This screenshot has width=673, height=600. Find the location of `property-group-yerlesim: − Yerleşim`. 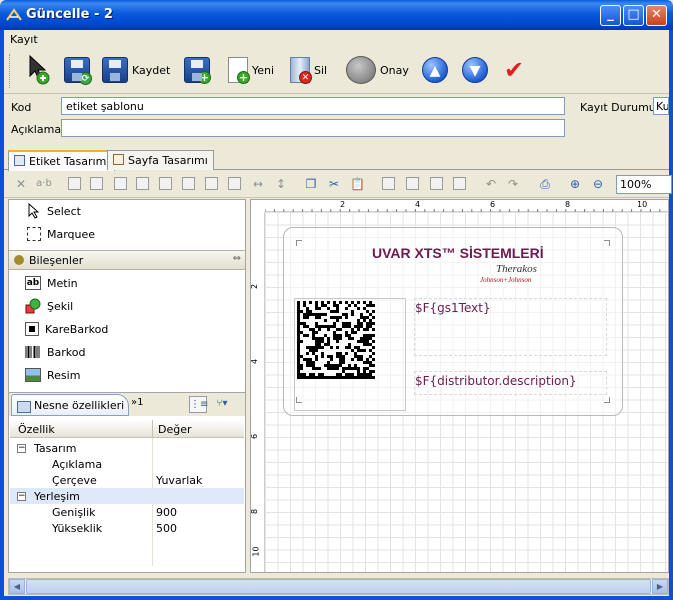

property-group-yerlesim: − Yerleşim is located at coordinates (127, 496).